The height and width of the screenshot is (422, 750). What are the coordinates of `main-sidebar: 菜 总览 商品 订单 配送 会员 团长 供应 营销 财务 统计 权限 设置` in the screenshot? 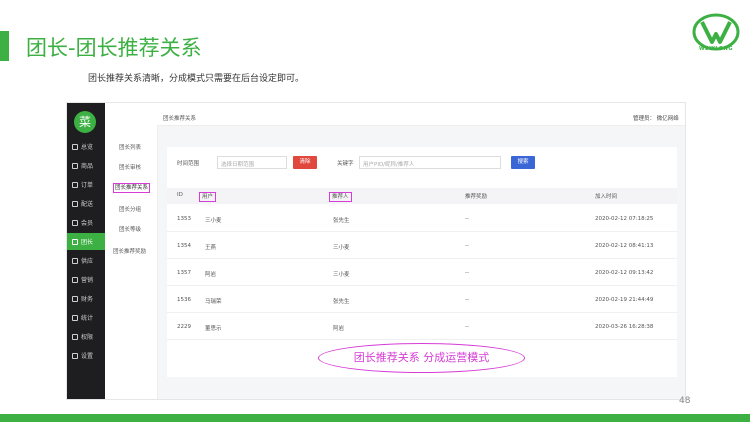 It's located at (86, 251).